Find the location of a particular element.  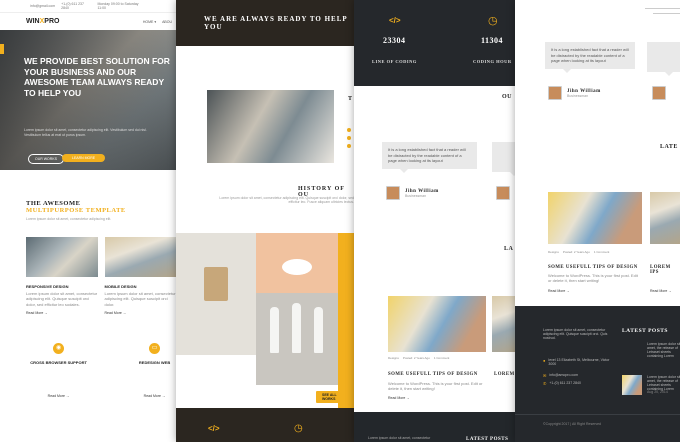

ready-banner: WE ARE ALWAYS READY TO HELP YOU is located at coordinates (265, 23).